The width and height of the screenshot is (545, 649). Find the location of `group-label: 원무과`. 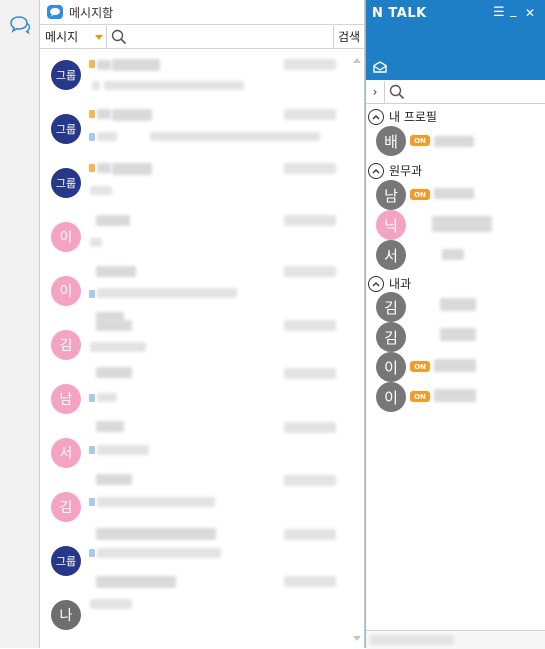

group-label: 원무과 is located at coordinates (406, 171).